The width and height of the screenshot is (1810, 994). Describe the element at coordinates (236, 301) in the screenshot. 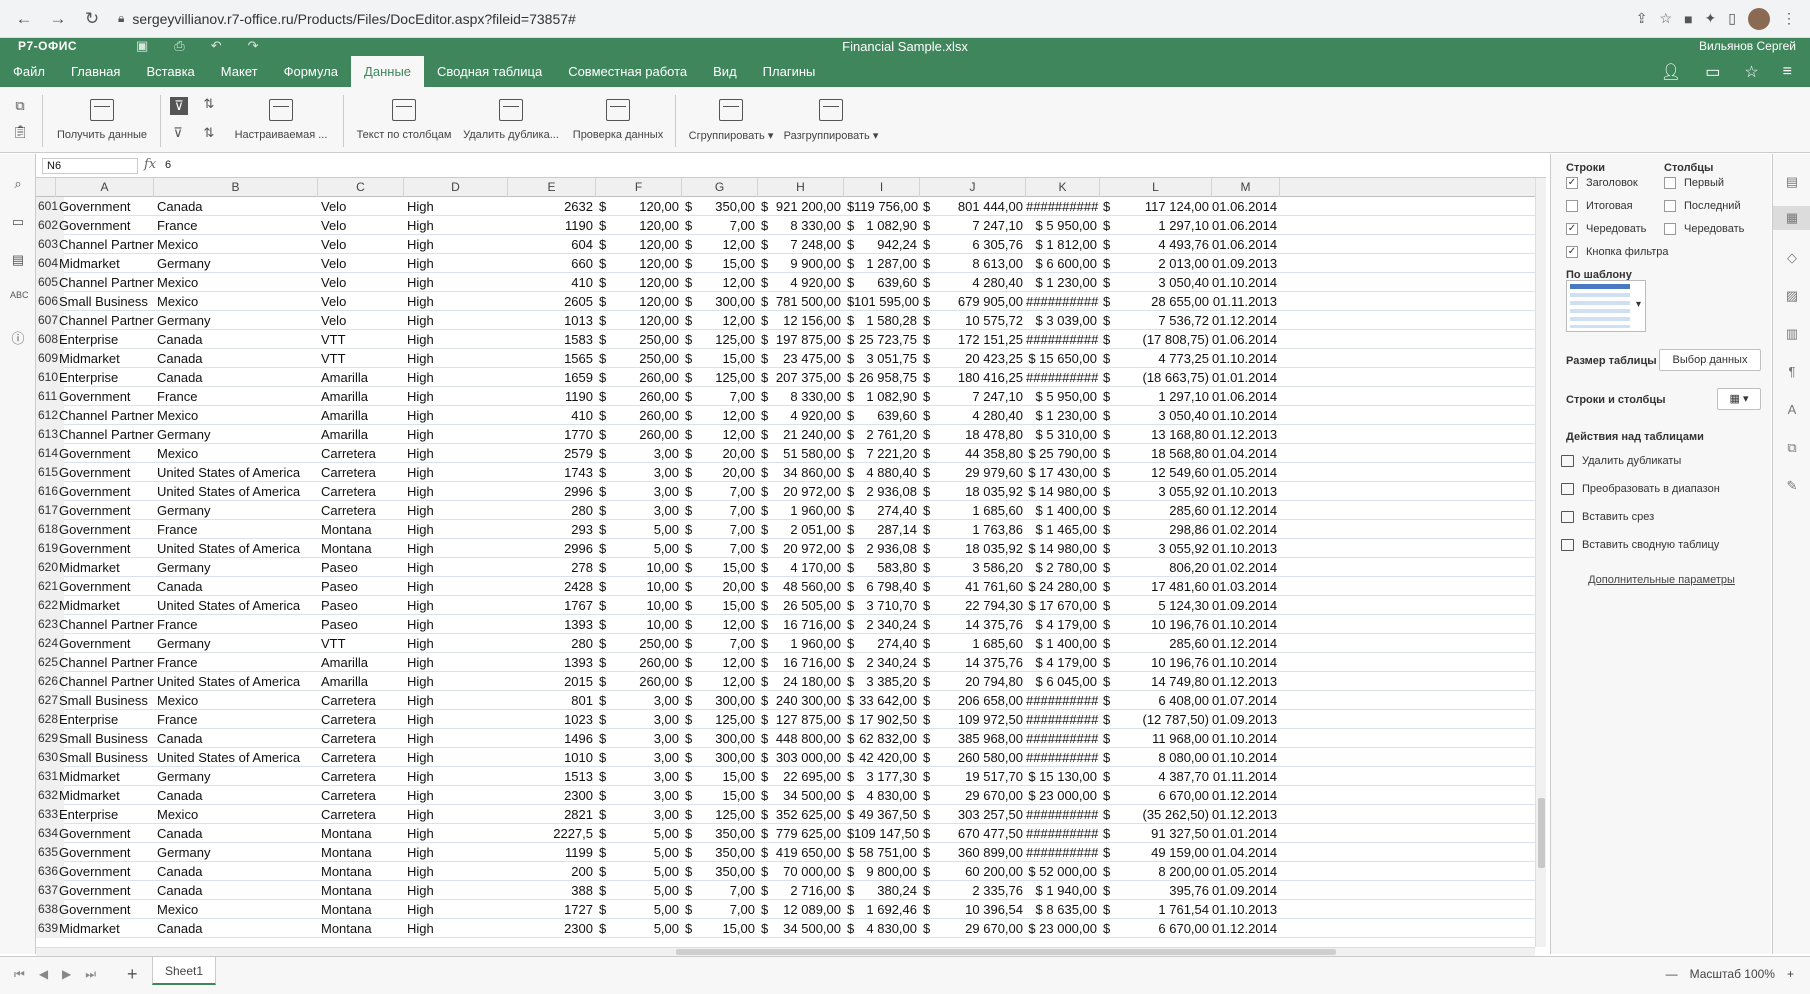

I see `table-cell: Mexico` at that location.